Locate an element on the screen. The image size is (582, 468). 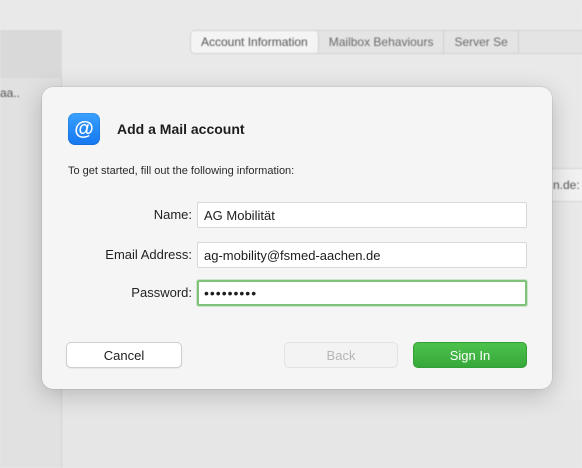
background-content is located at coordinates (322, 434).